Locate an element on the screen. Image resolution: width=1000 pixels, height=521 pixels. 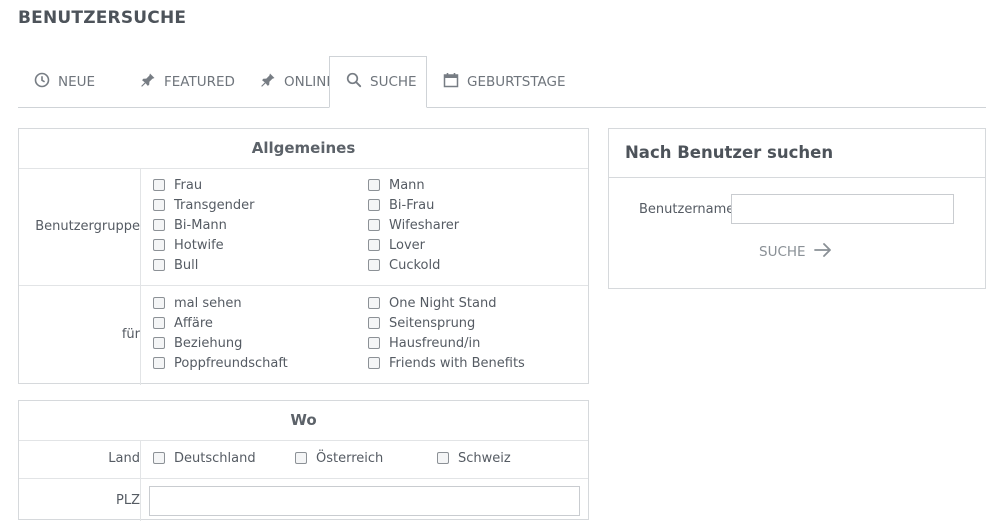
search-icon is located at coordinates (354, 82).